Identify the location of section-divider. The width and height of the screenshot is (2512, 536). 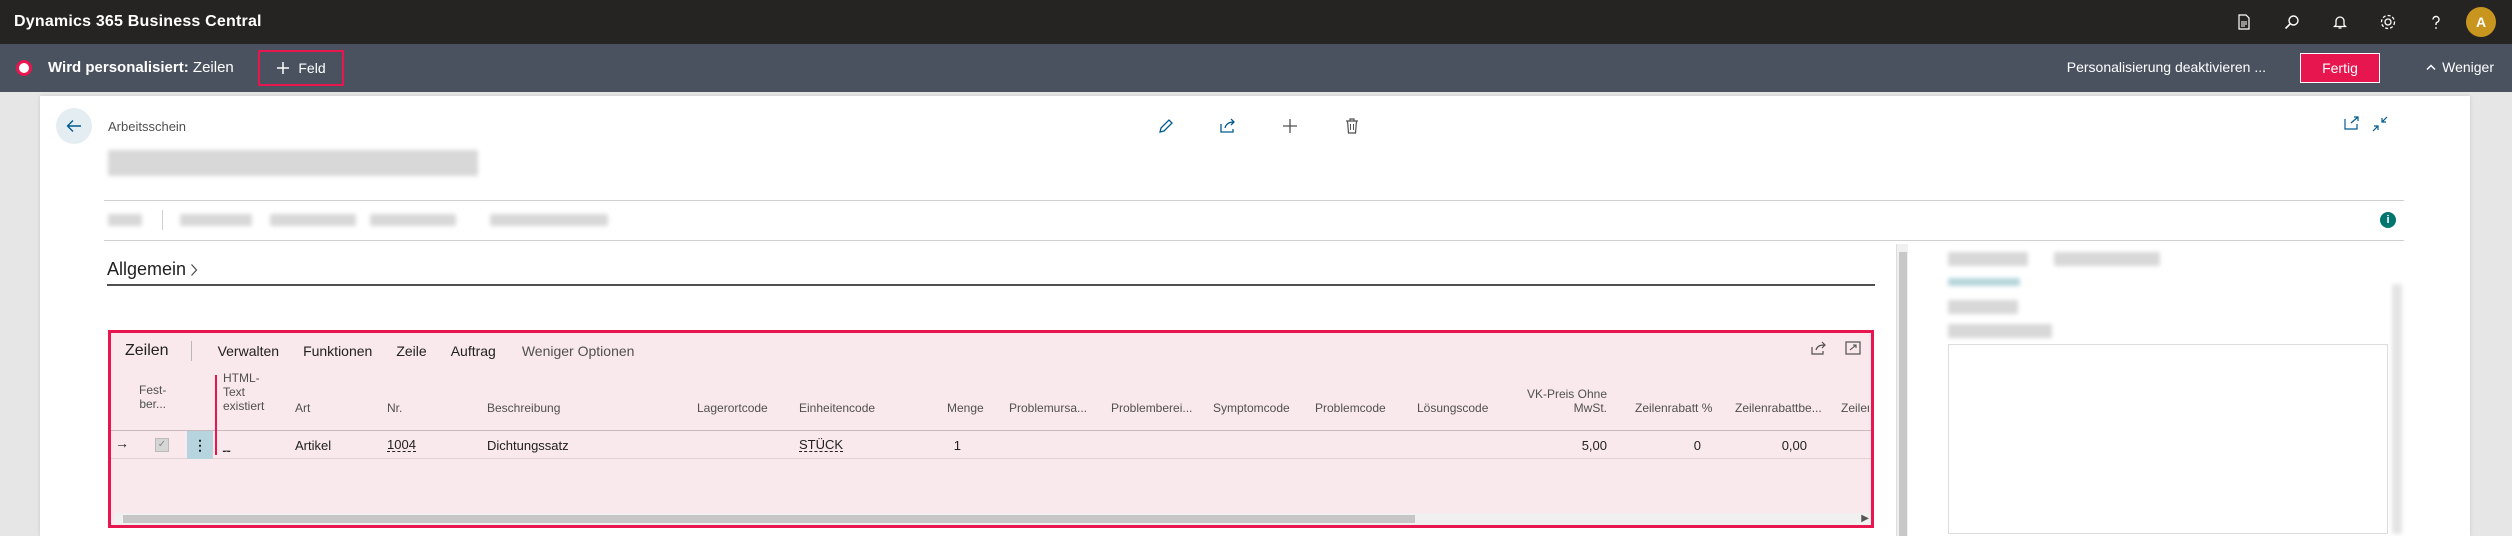
(991, 285).